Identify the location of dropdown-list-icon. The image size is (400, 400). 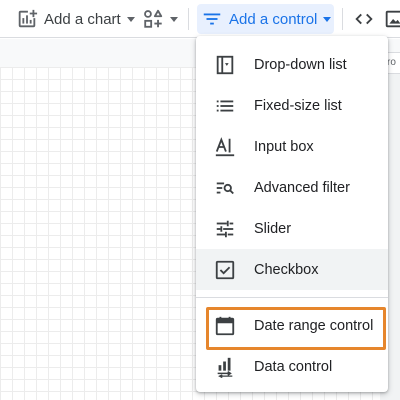
(225, 65).